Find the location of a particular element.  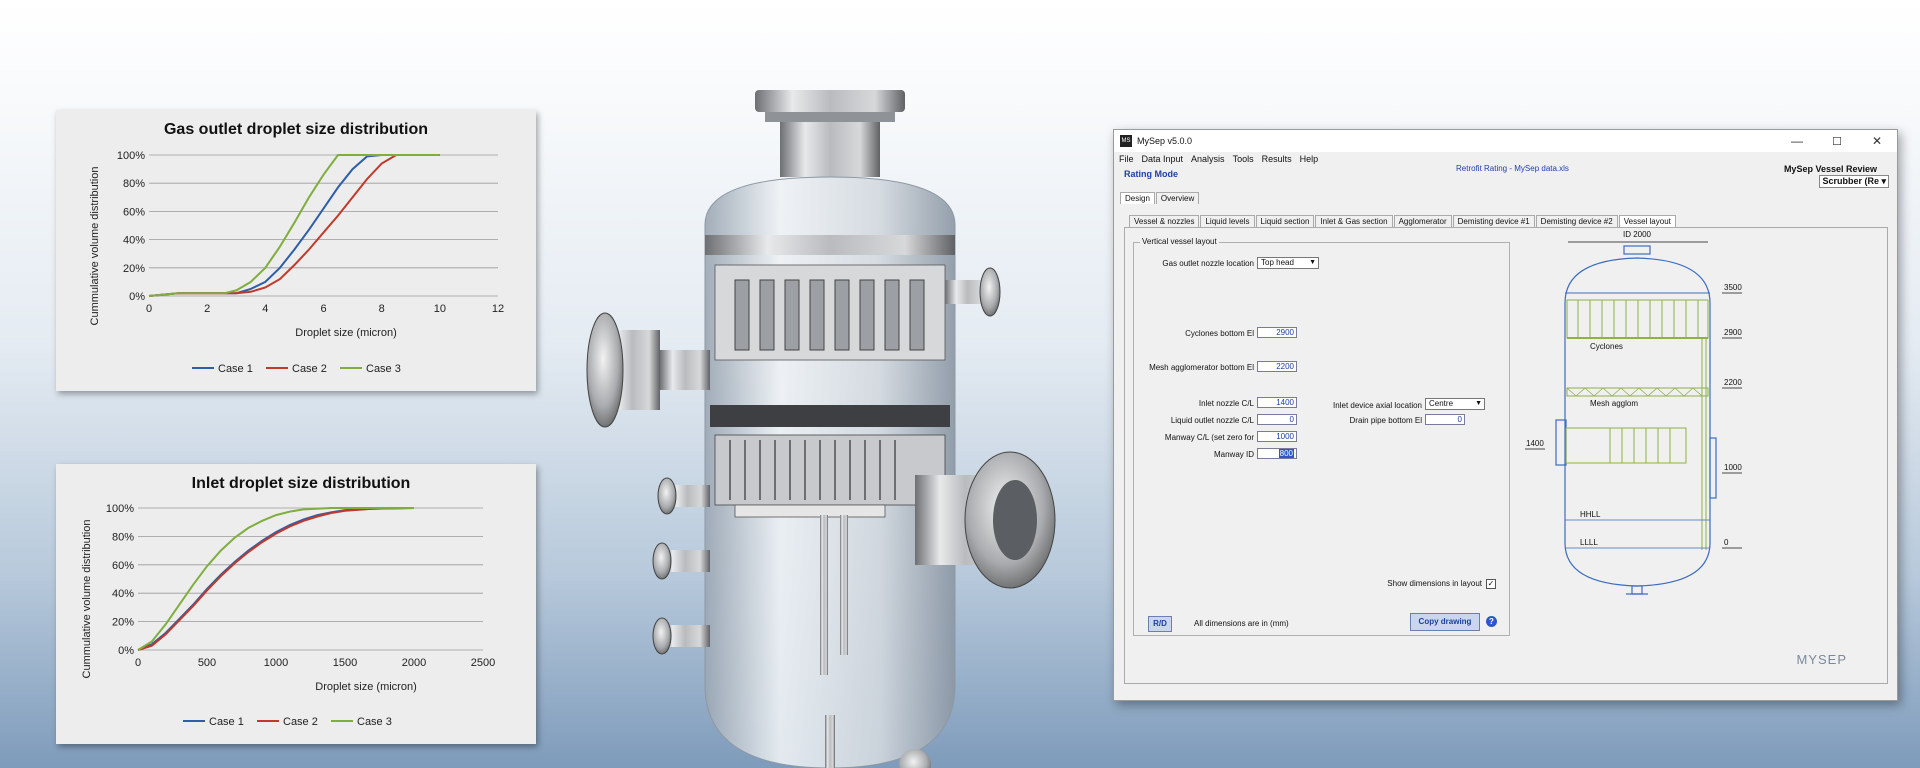

tab-inlet-gas-section: Inlet & Gas section is located at coordinates (1354, 221).